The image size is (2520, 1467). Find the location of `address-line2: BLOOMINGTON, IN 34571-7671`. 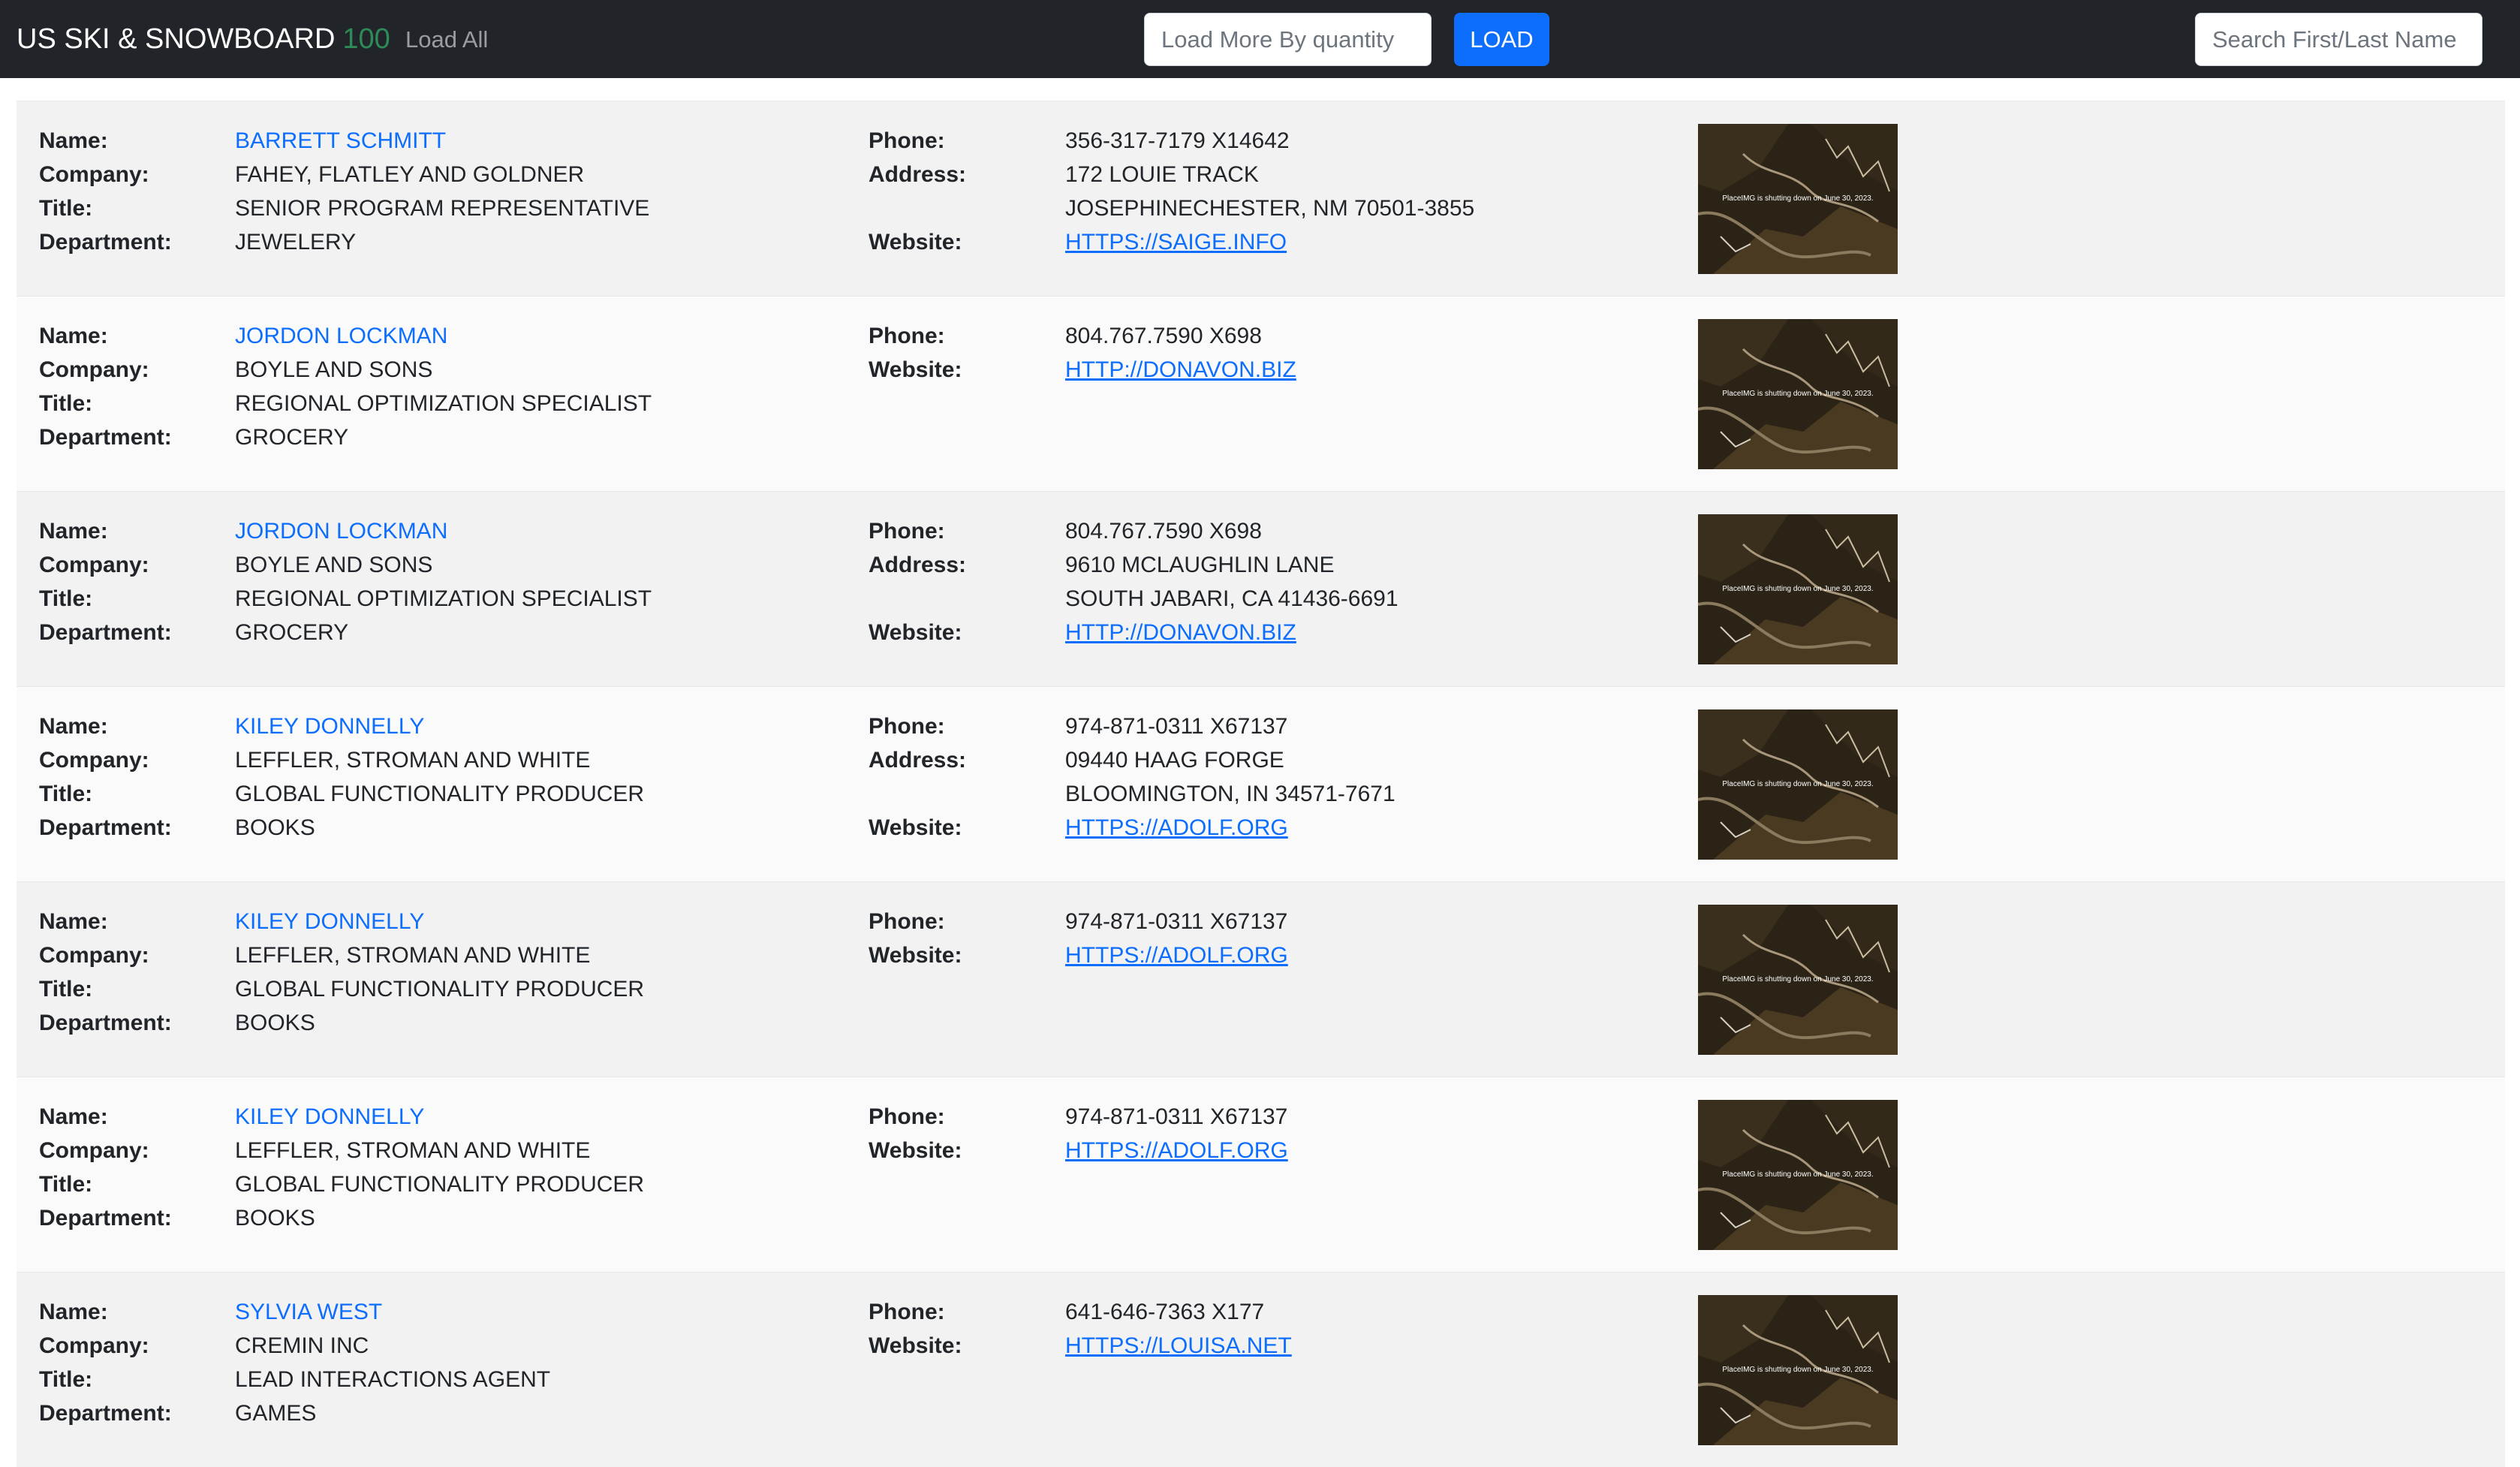

address-line2: BLOOMINGTON, IN 34571-7671 is located at coordinates (1230, 794).